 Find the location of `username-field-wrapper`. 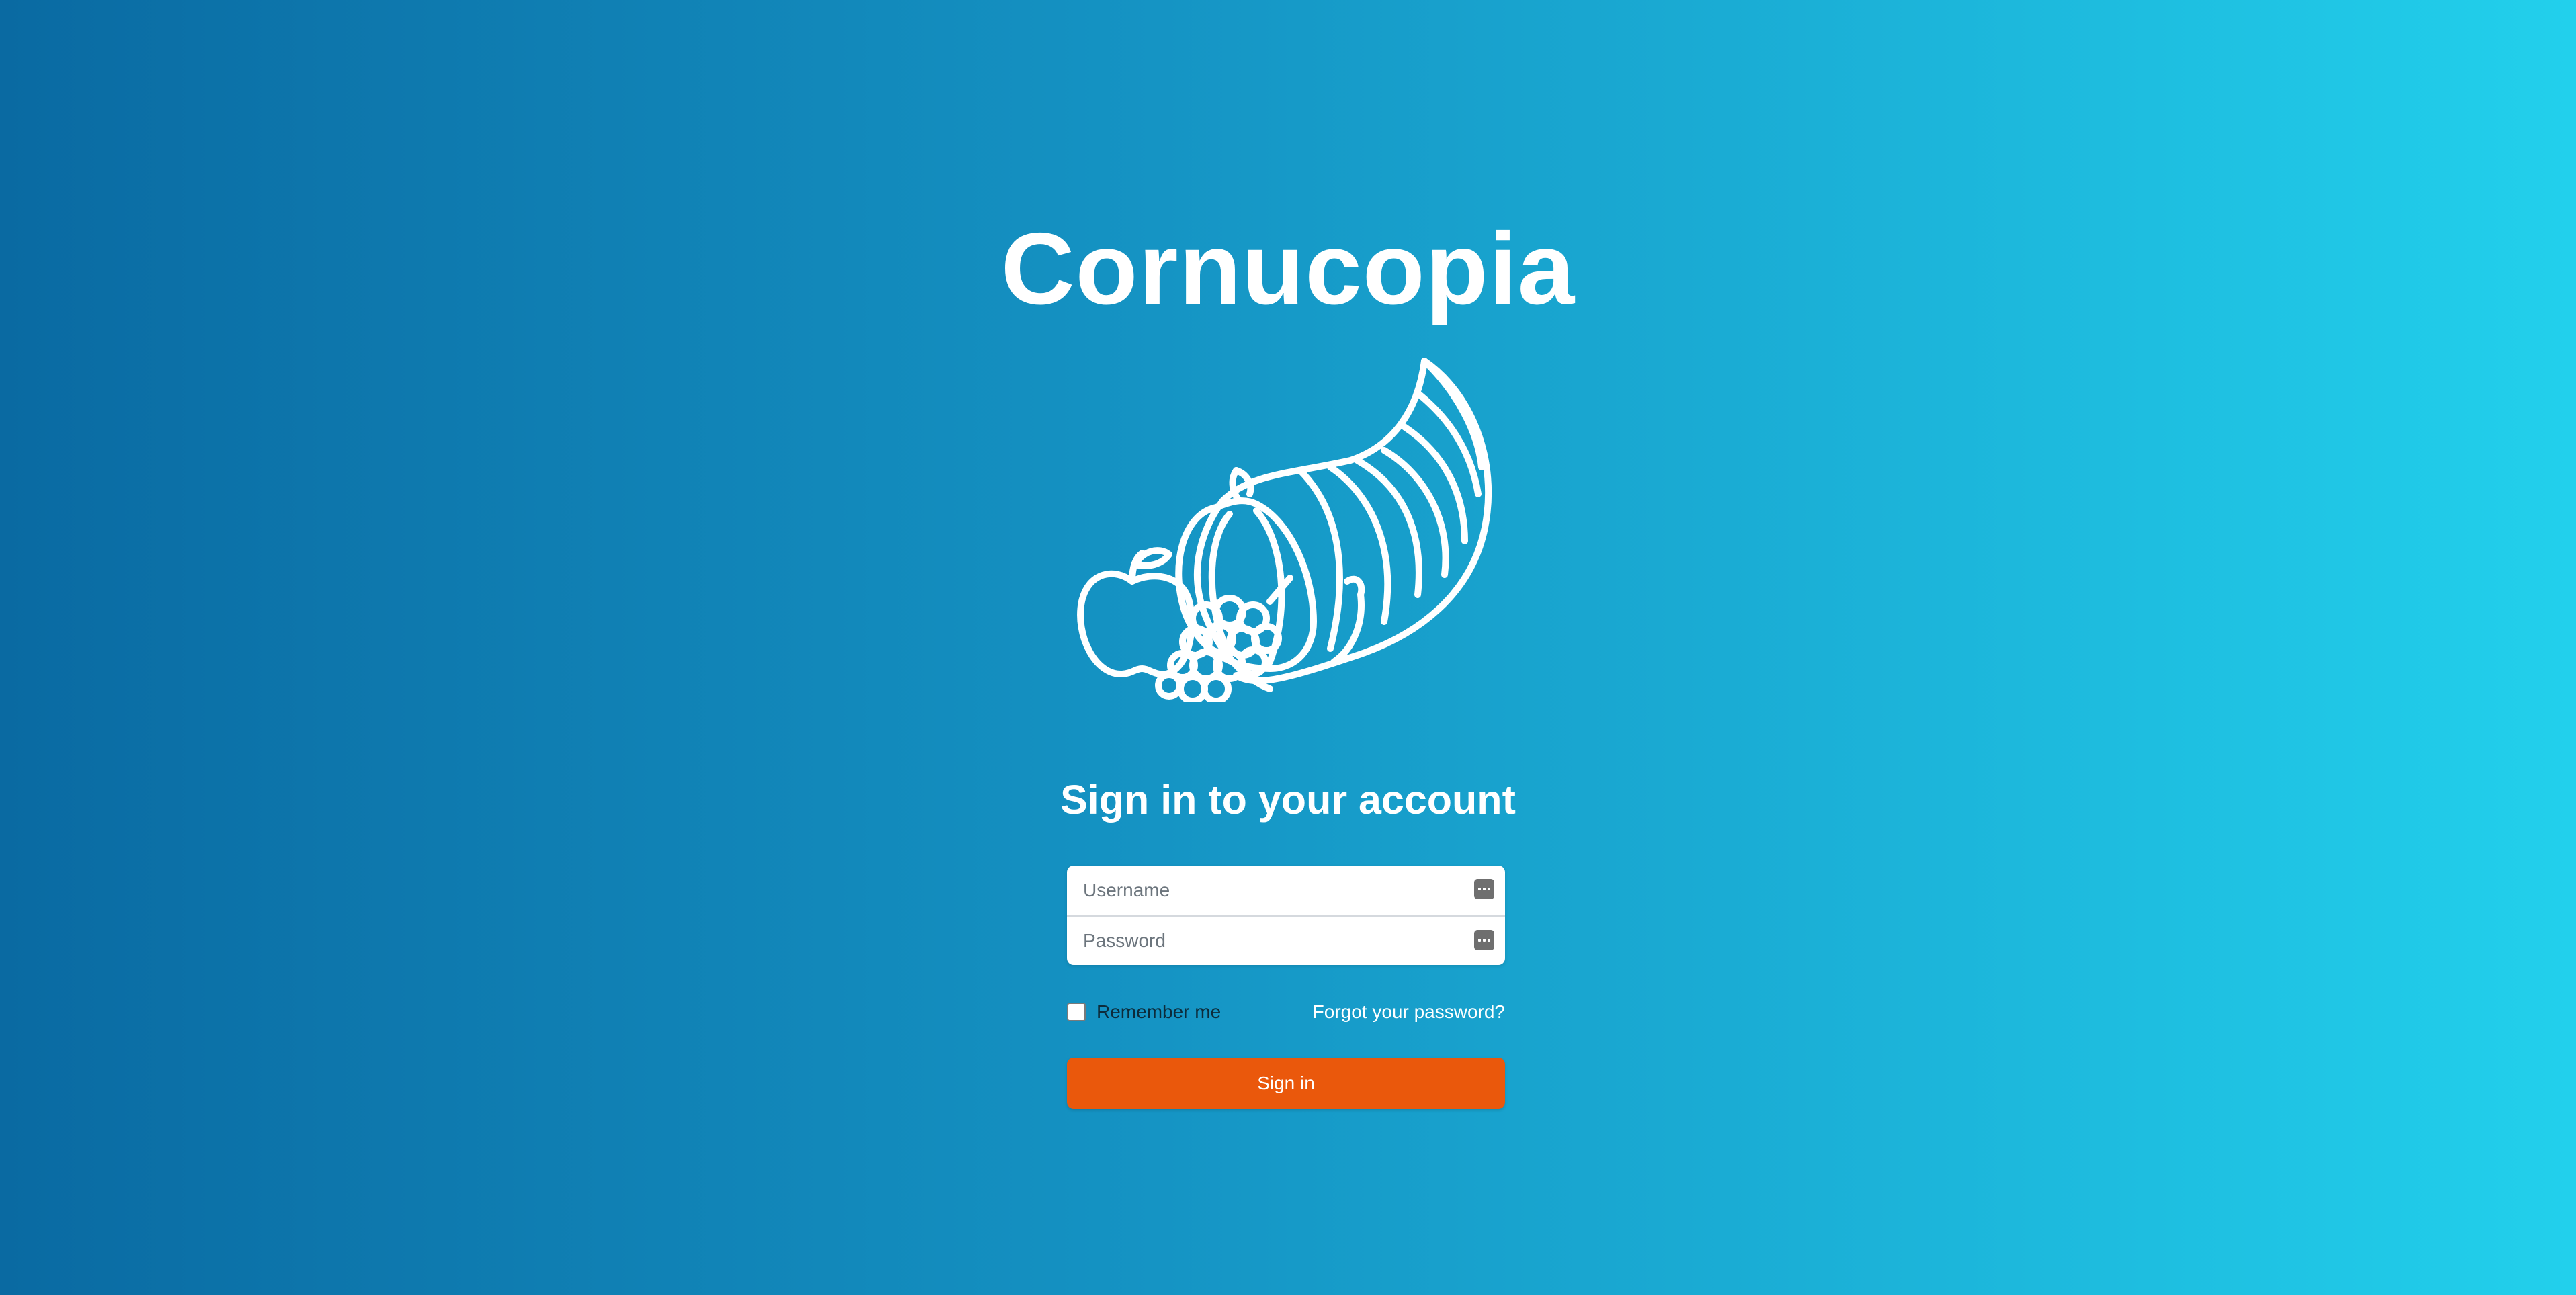

username-field-wrapper is located at coordinates (1286, 891).